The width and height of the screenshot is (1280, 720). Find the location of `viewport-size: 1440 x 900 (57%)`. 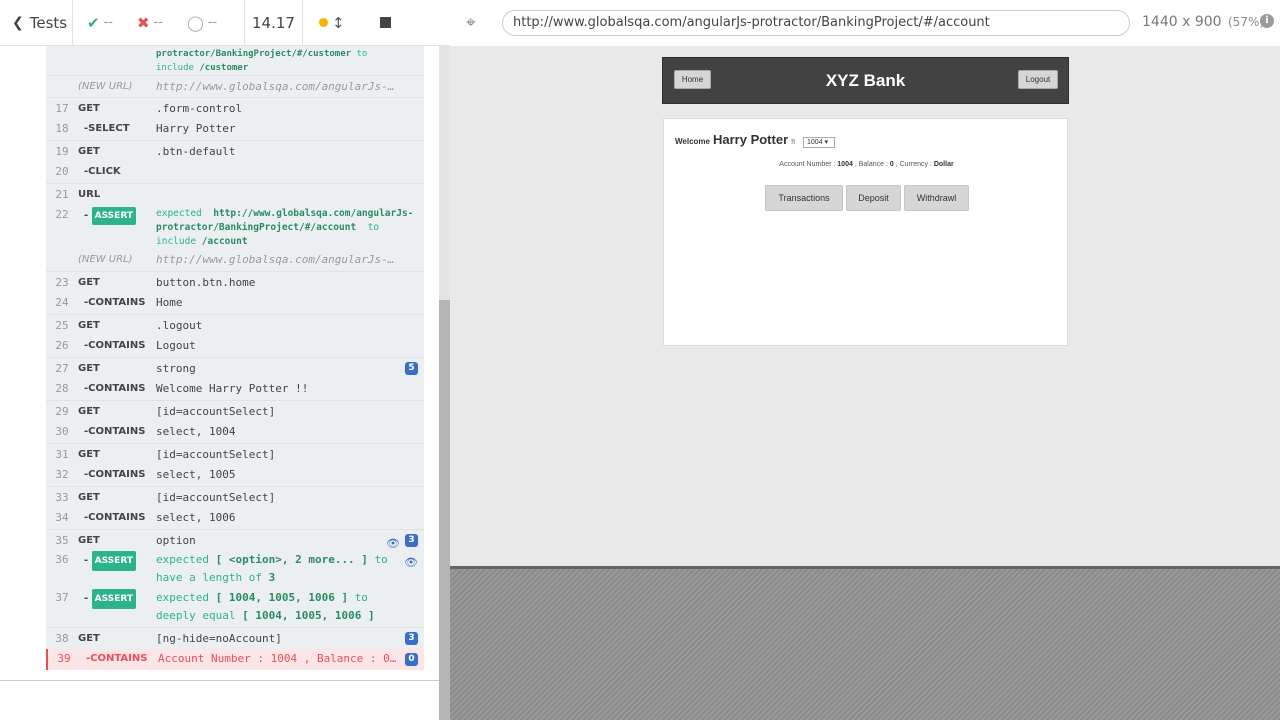

viewport-size: 1440 x 900 (57%) is located at coordinates (1203, 22).